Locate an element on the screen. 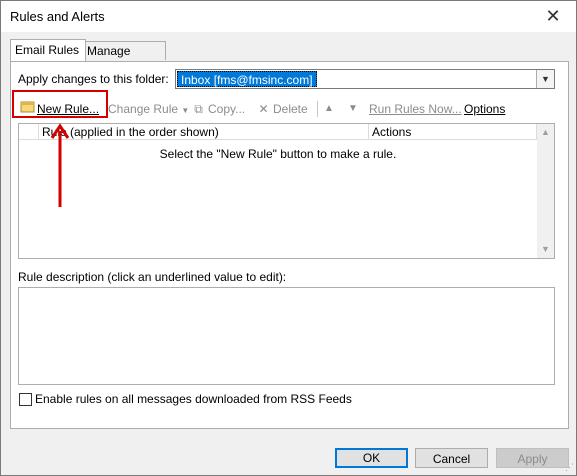  highlight-box is located at coordinates (60, 104).